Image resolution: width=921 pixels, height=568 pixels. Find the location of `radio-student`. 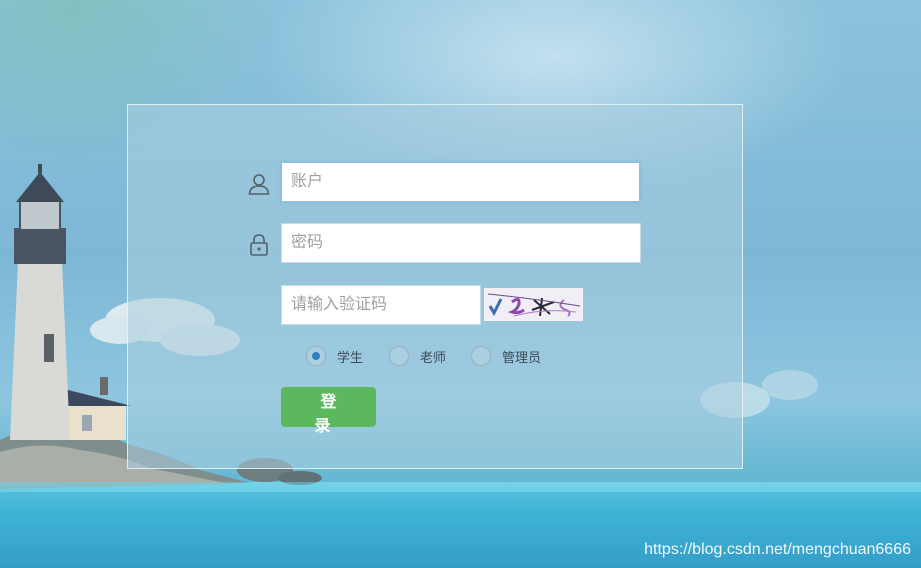

radio-student is located at coordinates (316, 356).